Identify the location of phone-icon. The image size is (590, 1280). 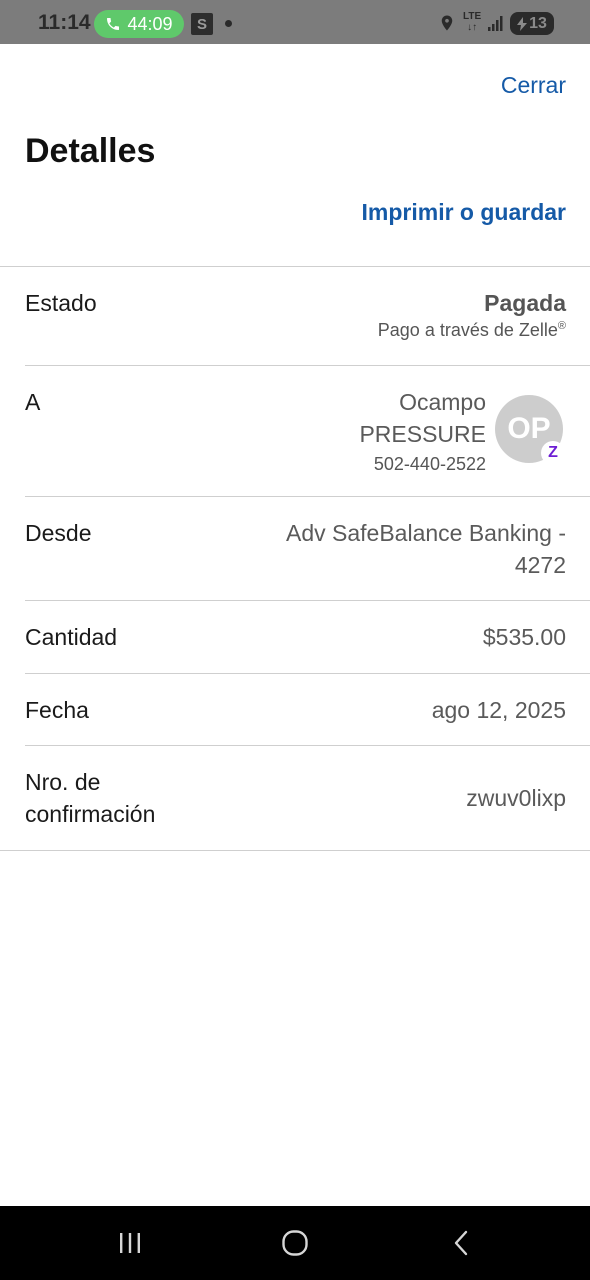
(113, 24).